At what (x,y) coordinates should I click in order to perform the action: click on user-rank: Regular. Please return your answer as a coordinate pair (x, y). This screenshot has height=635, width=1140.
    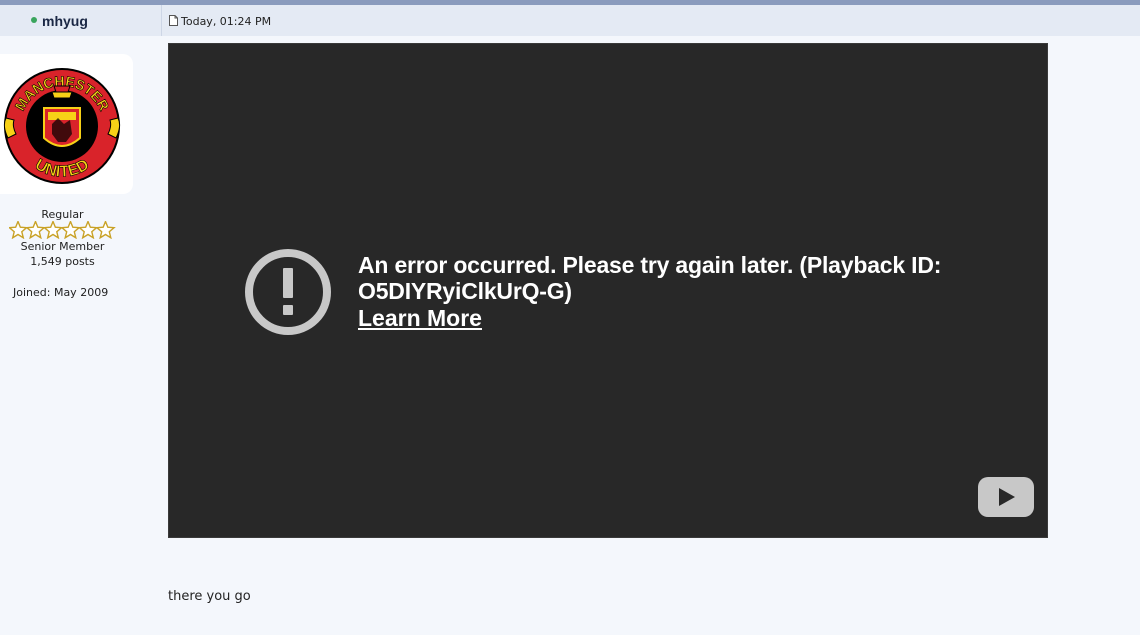
    Looking at the image, I should click on (62, 214).